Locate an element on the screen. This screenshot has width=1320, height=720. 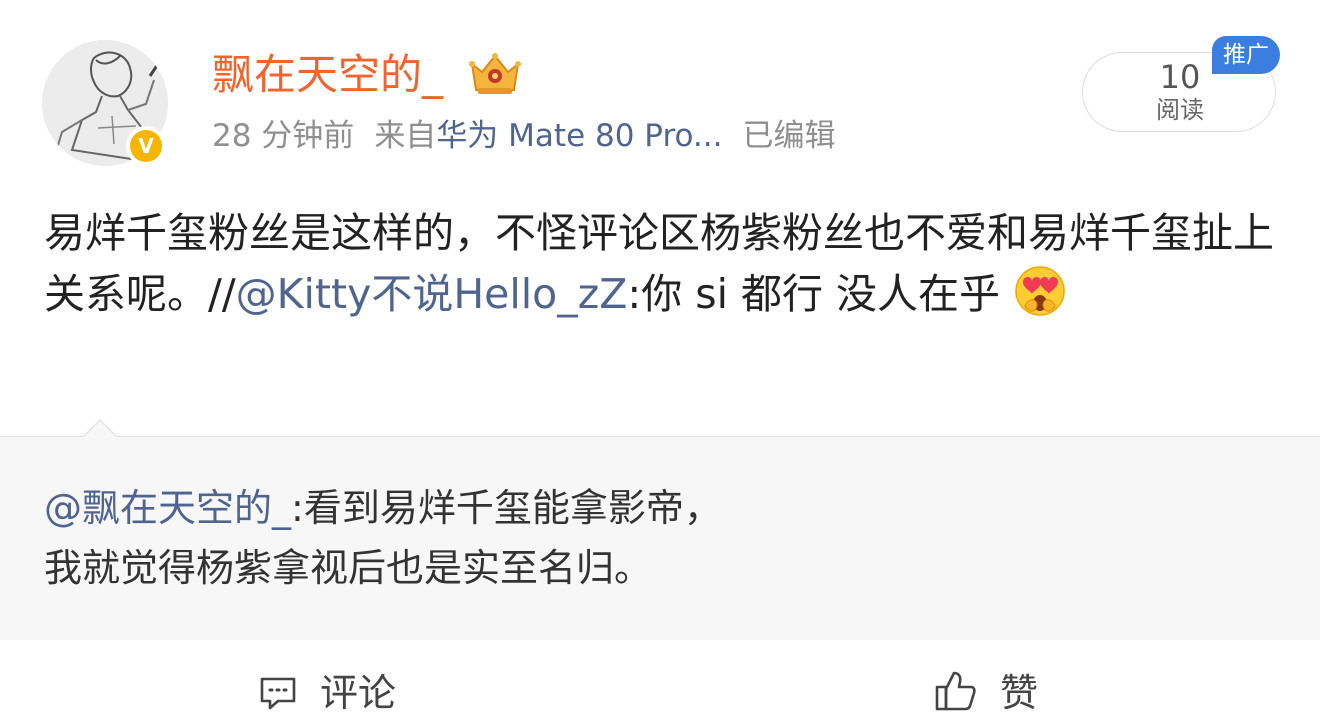
verified-badge-icon: V is located at coordinates (146, 146).